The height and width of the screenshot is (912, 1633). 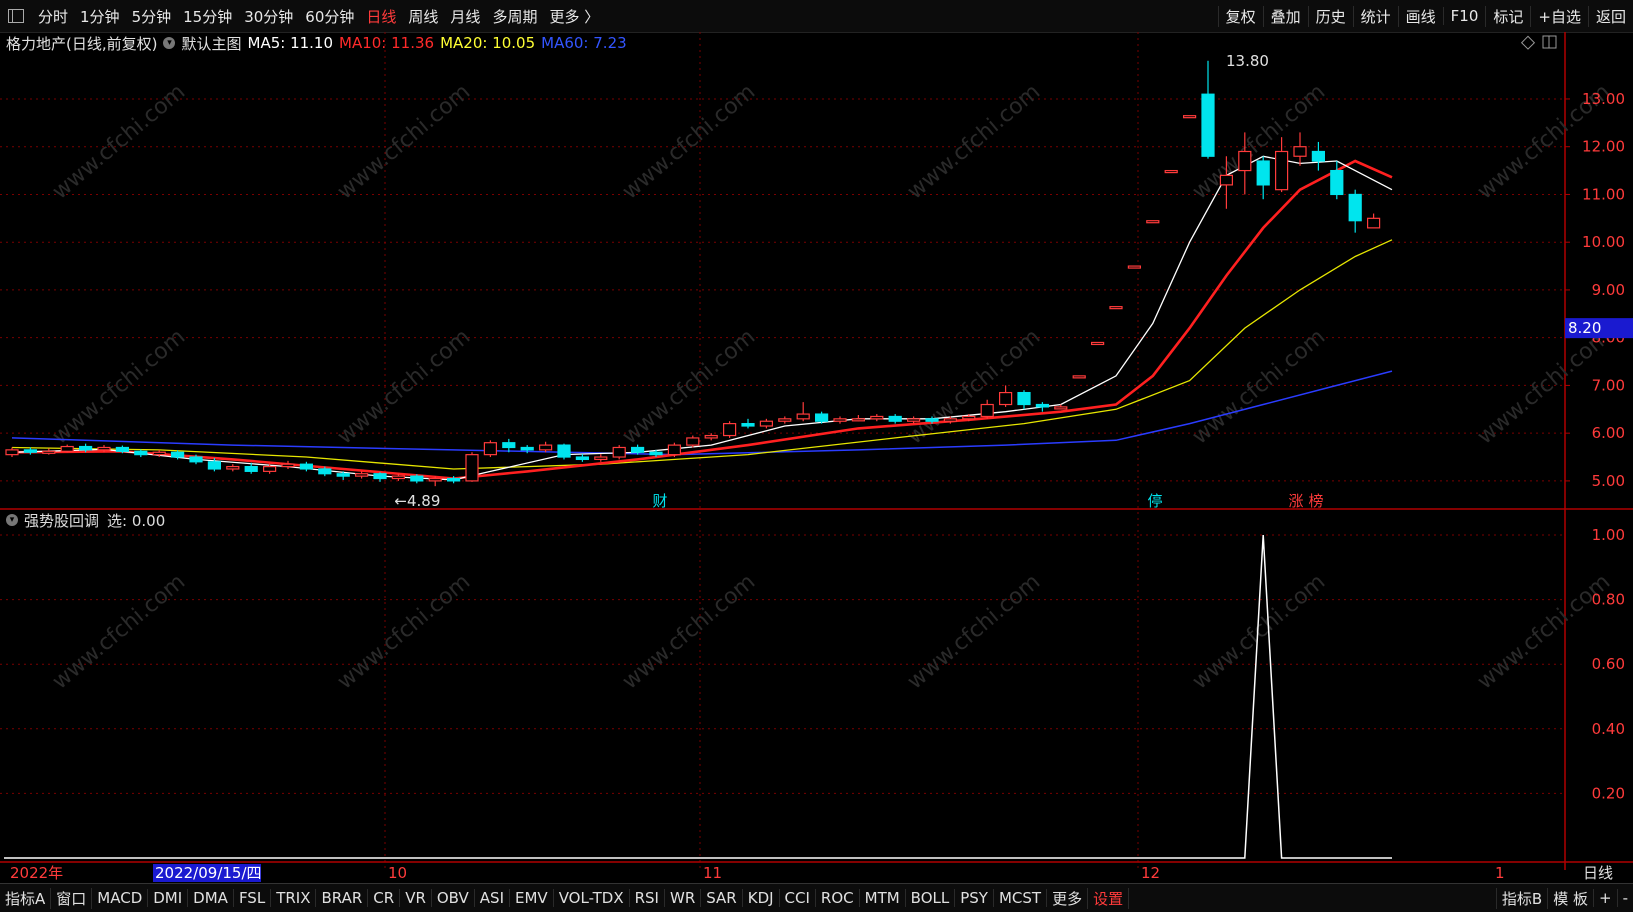 What do you see at coordinates (82, 43) in the screenshot?
I see `stock-title: 格力地产(日线,前复权)` at bounding box center [82, 43].